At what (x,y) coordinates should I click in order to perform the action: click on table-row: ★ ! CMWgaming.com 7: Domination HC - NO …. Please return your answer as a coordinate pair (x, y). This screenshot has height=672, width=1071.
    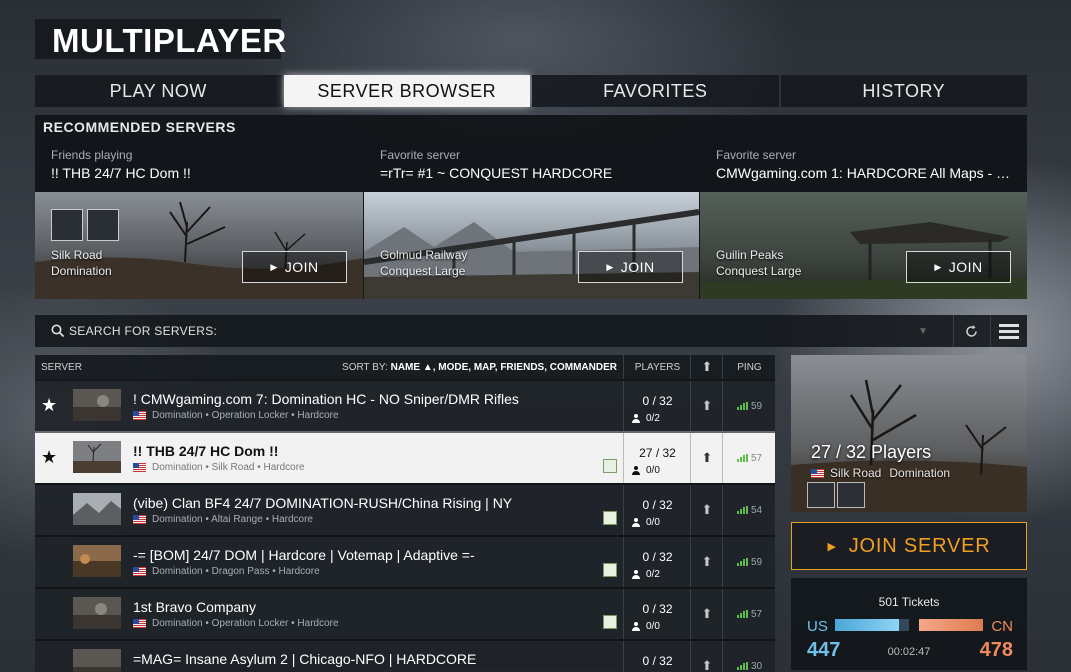
    Looking at the image, I should click on (405, 405).